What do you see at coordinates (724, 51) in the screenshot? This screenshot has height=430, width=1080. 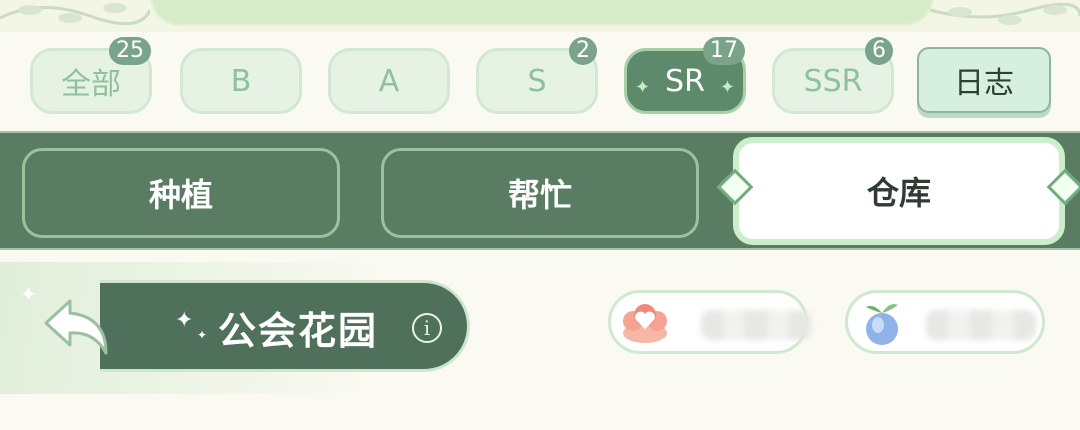 I see `count-badge: 17` at bounding box center [724, 51].